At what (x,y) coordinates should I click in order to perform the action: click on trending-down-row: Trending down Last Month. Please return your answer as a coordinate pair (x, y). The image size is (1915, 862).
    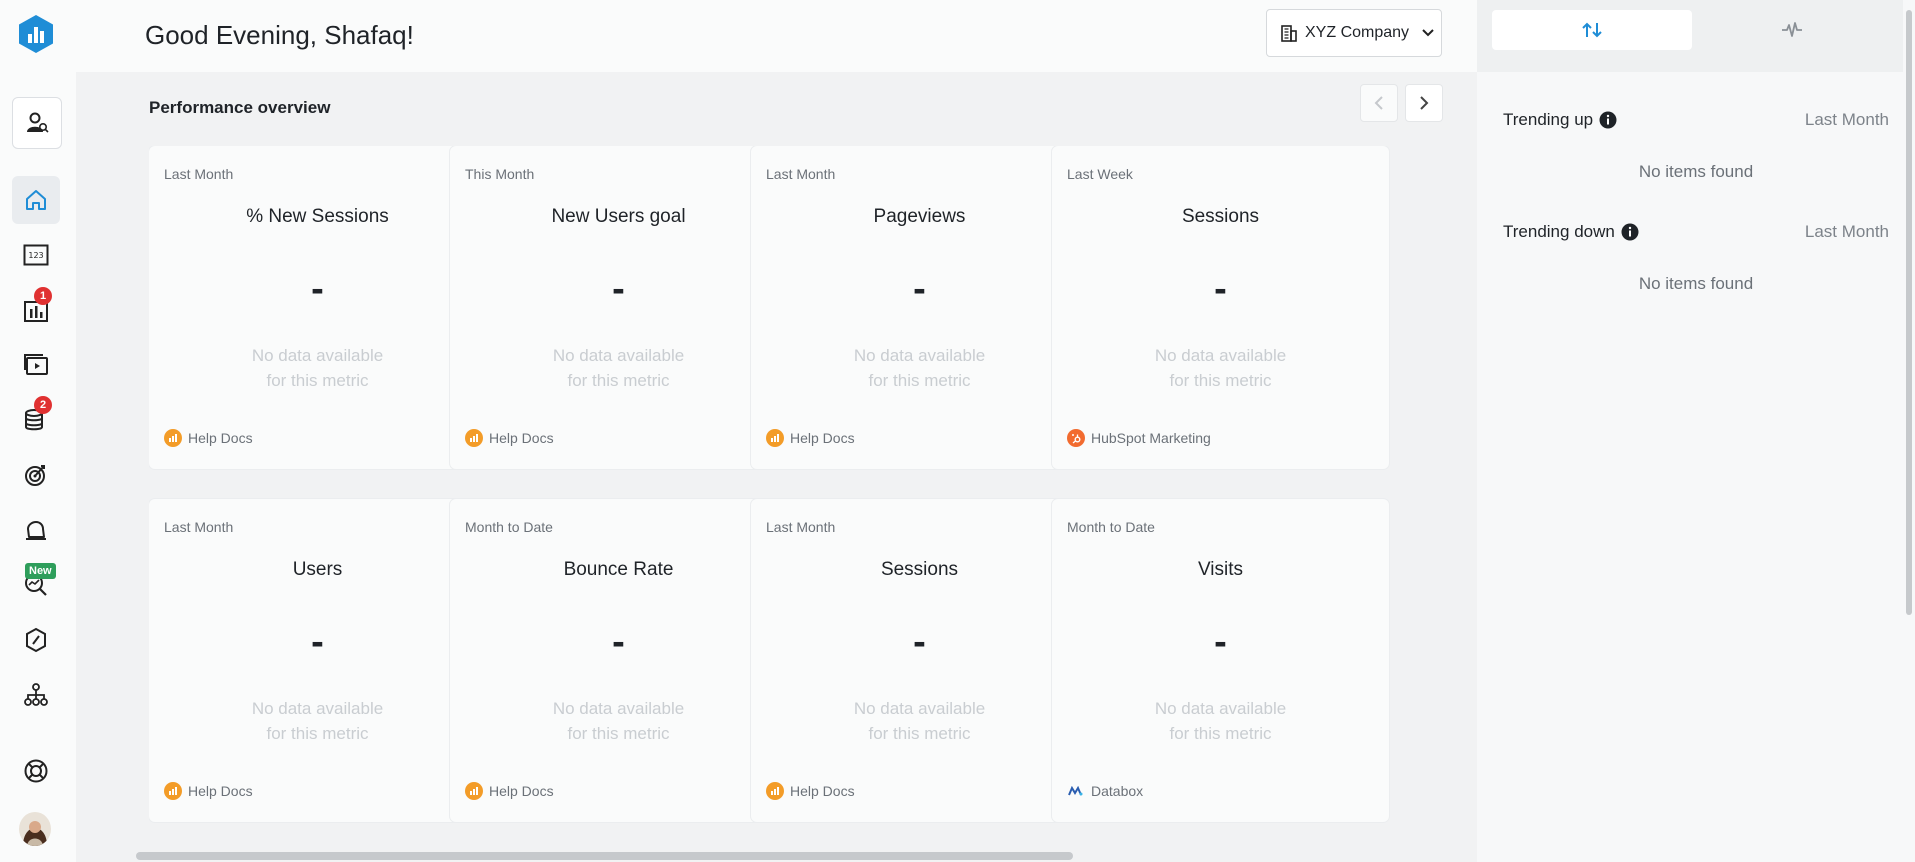
    Looking at the image, I should click on (1696, 232).